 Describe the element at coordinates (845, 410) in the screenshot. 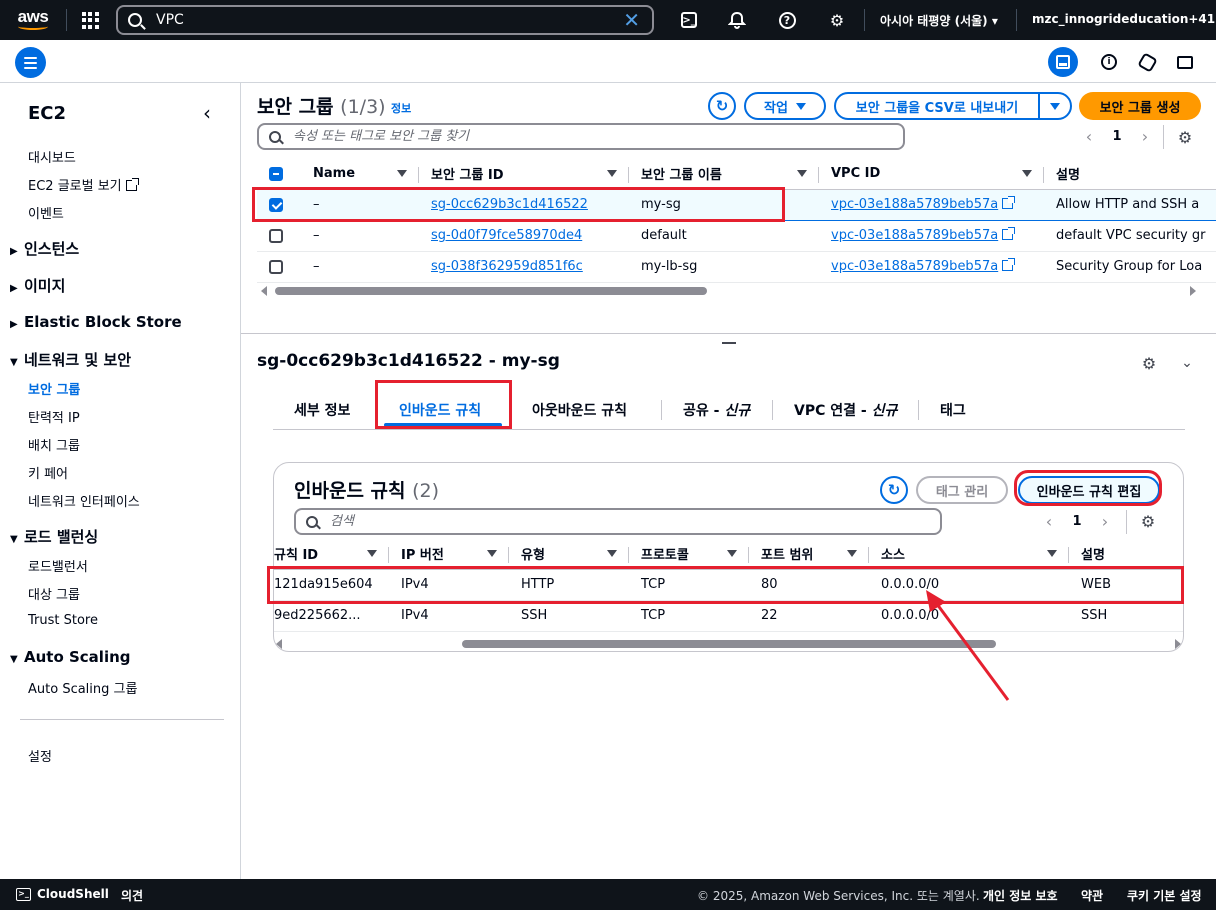

I see `tab-vpc-associations: VPC 연결 - 신규` at that location.